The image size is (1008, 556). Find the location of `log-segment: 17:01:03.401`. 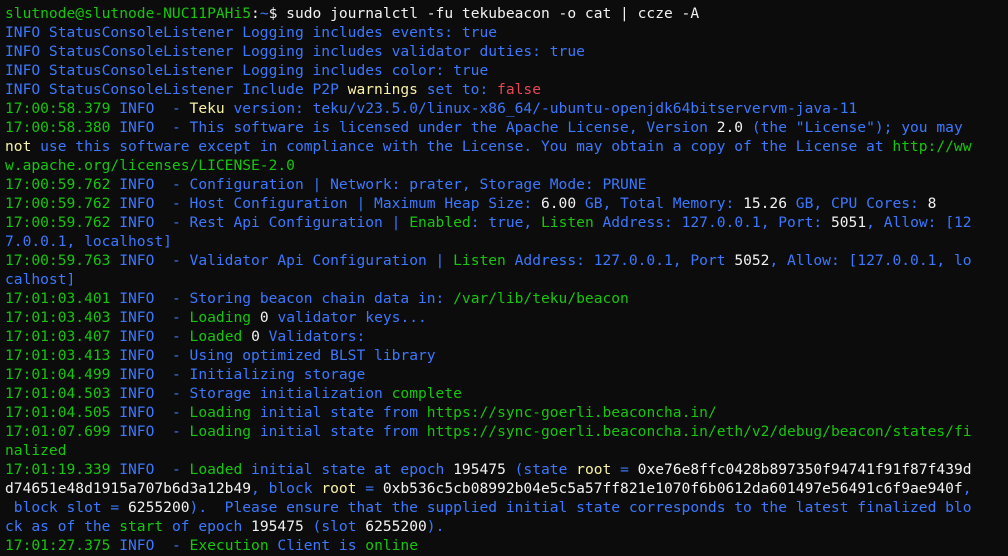

log-segment: 17:01:03.401 is located at coordinates (62, 298).